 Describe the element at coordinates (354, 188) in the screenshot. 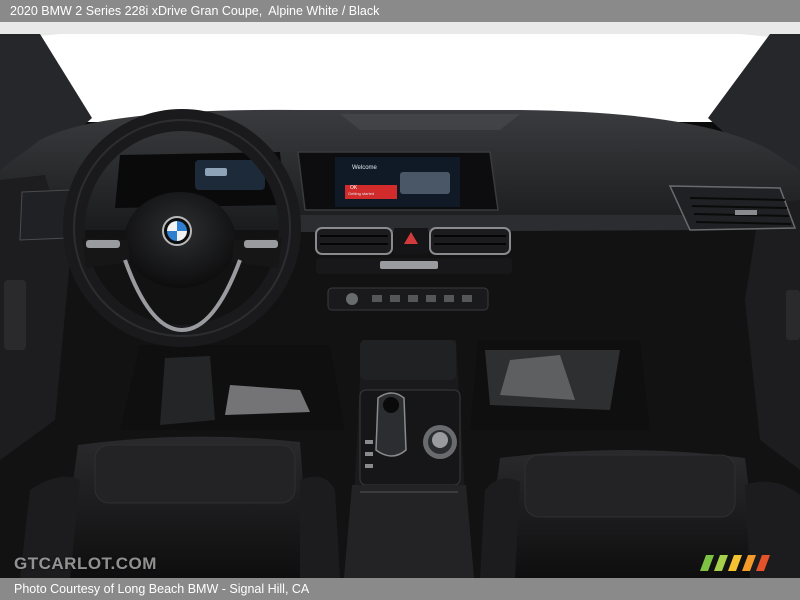

I see `infotainment-ok-button: OK` at that location.